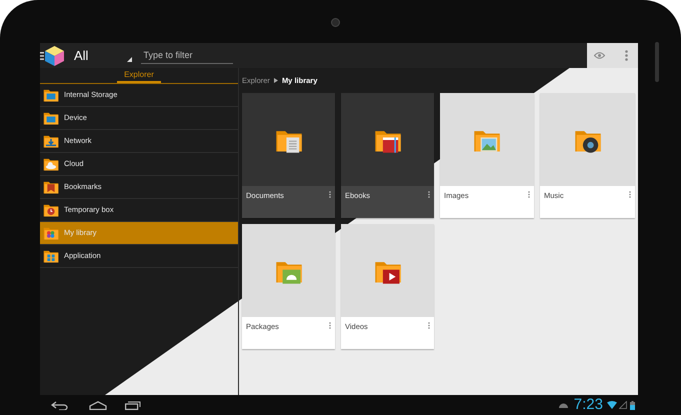 Image resolution: width=681 pixels, height=415 pixels. What do you see at coordinates (139, 75) in the screenshot?
I see `explorer-tab: Explorer` at bounding box center [139, 75].